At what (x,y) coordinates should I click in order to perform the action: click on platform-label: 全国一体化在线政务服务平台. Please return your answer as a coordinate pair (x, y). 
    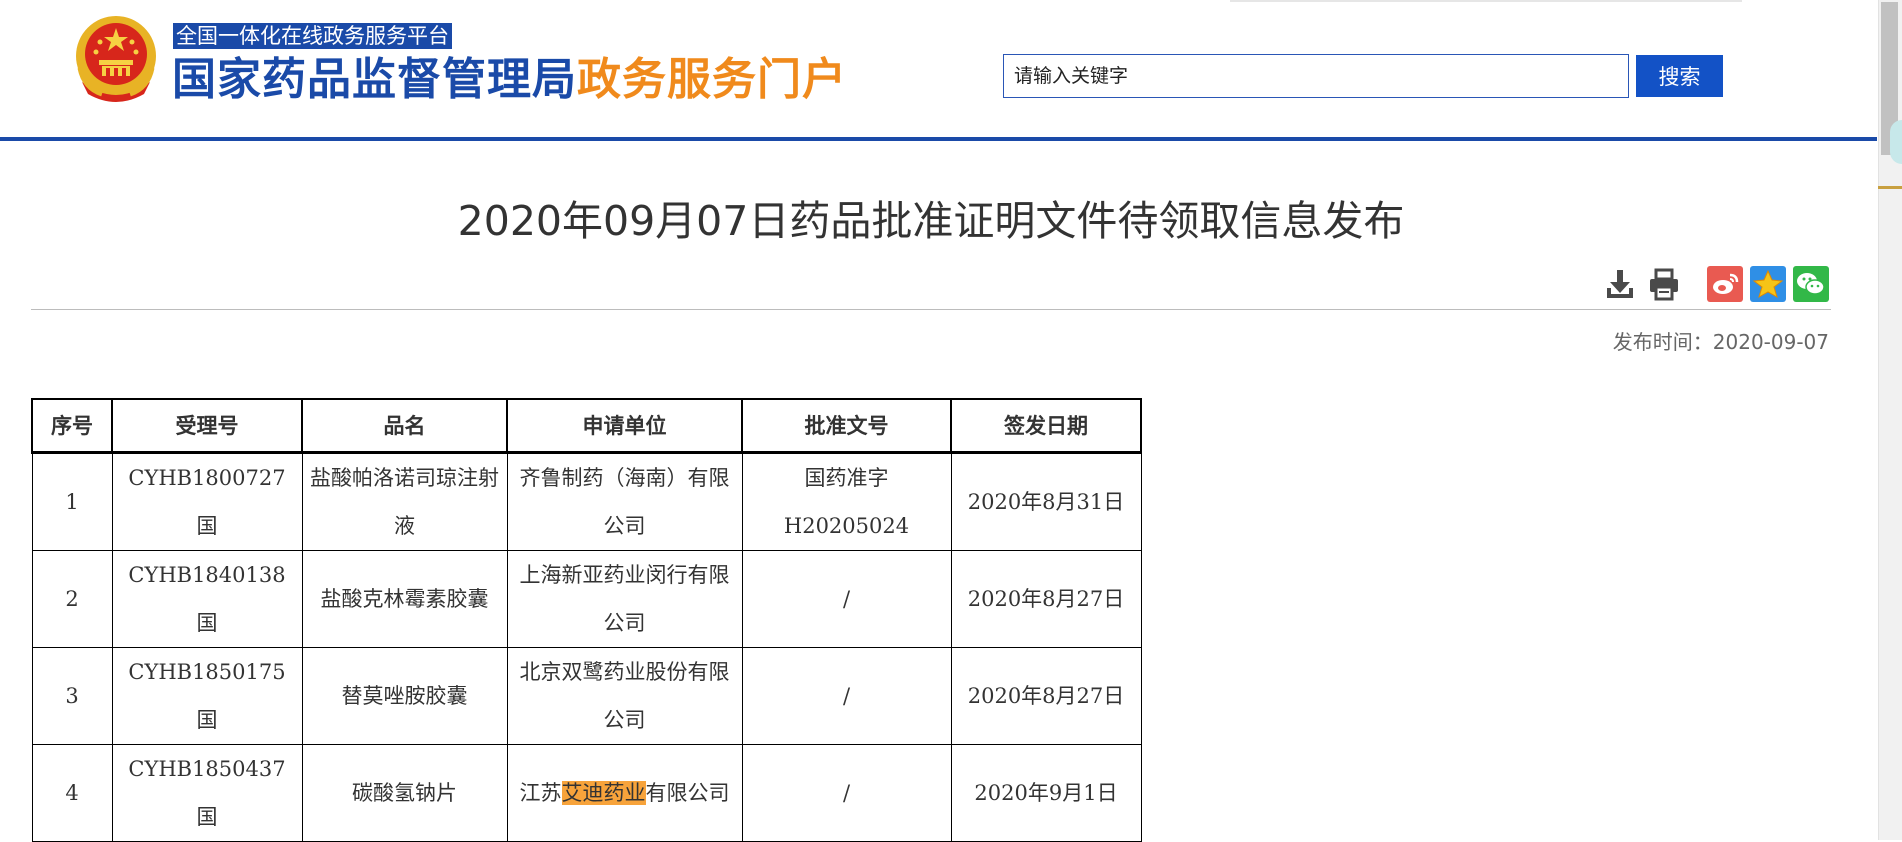
    Looking at the image, I should click on (312, 36).